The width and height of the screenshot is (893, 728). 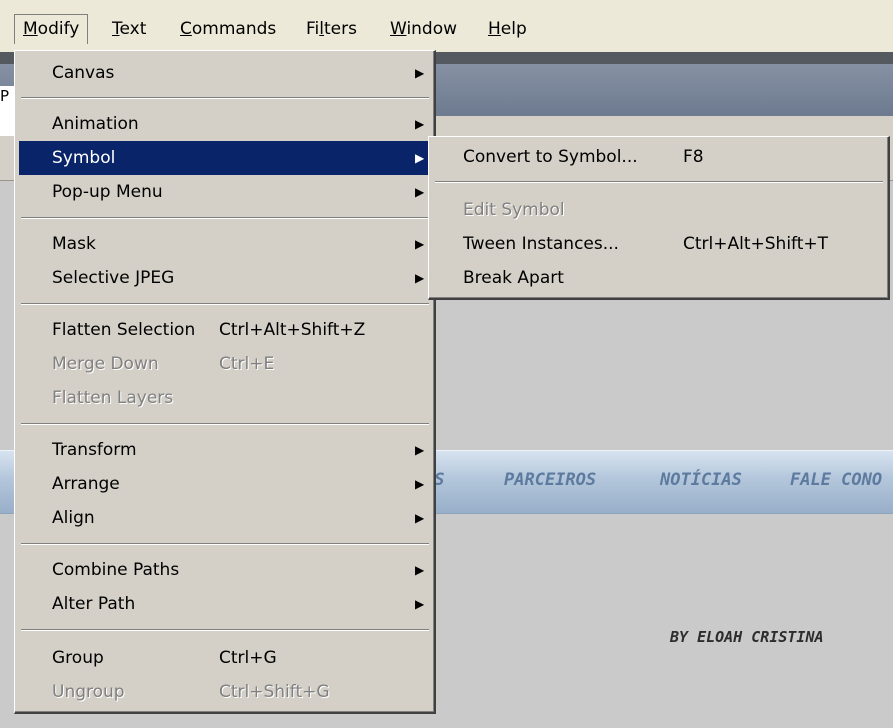 I want to click on menu-item-break-apart: Break Apart, so click(x=659, y=278).